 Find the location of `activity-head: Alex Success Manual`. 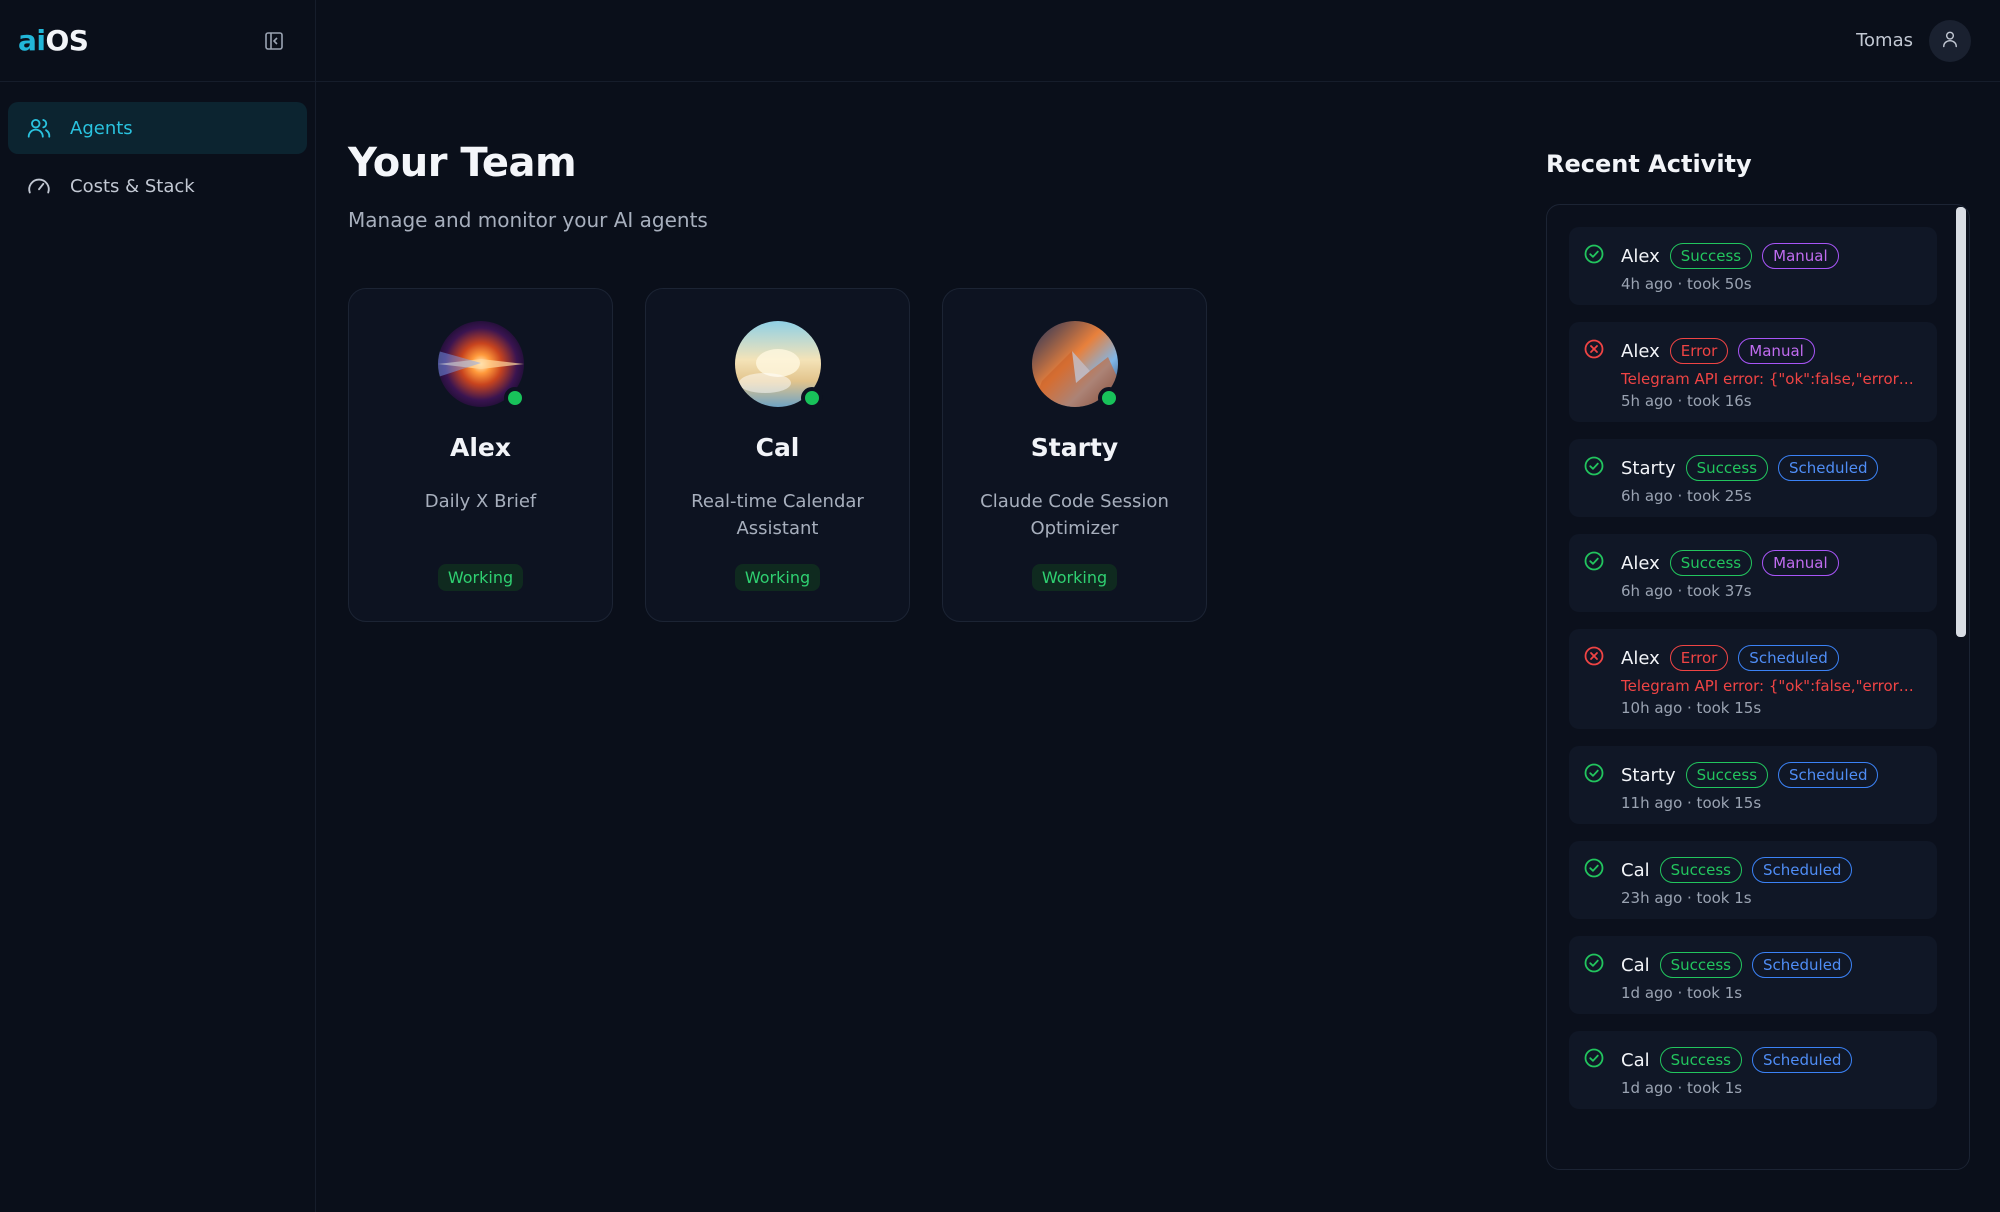

activity-head: Alex Success Manual is located at coordinates (1773, 563).